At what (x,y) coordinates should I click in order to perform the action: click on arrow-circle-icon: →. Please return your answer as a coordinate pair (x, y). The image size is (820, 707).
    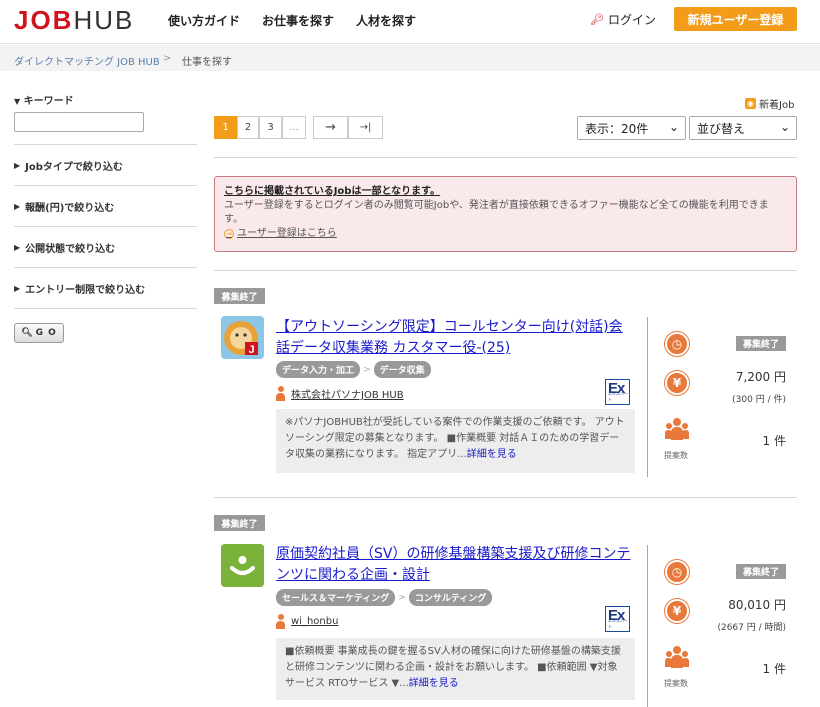
    Looking at the image, I should click on (229, 234).